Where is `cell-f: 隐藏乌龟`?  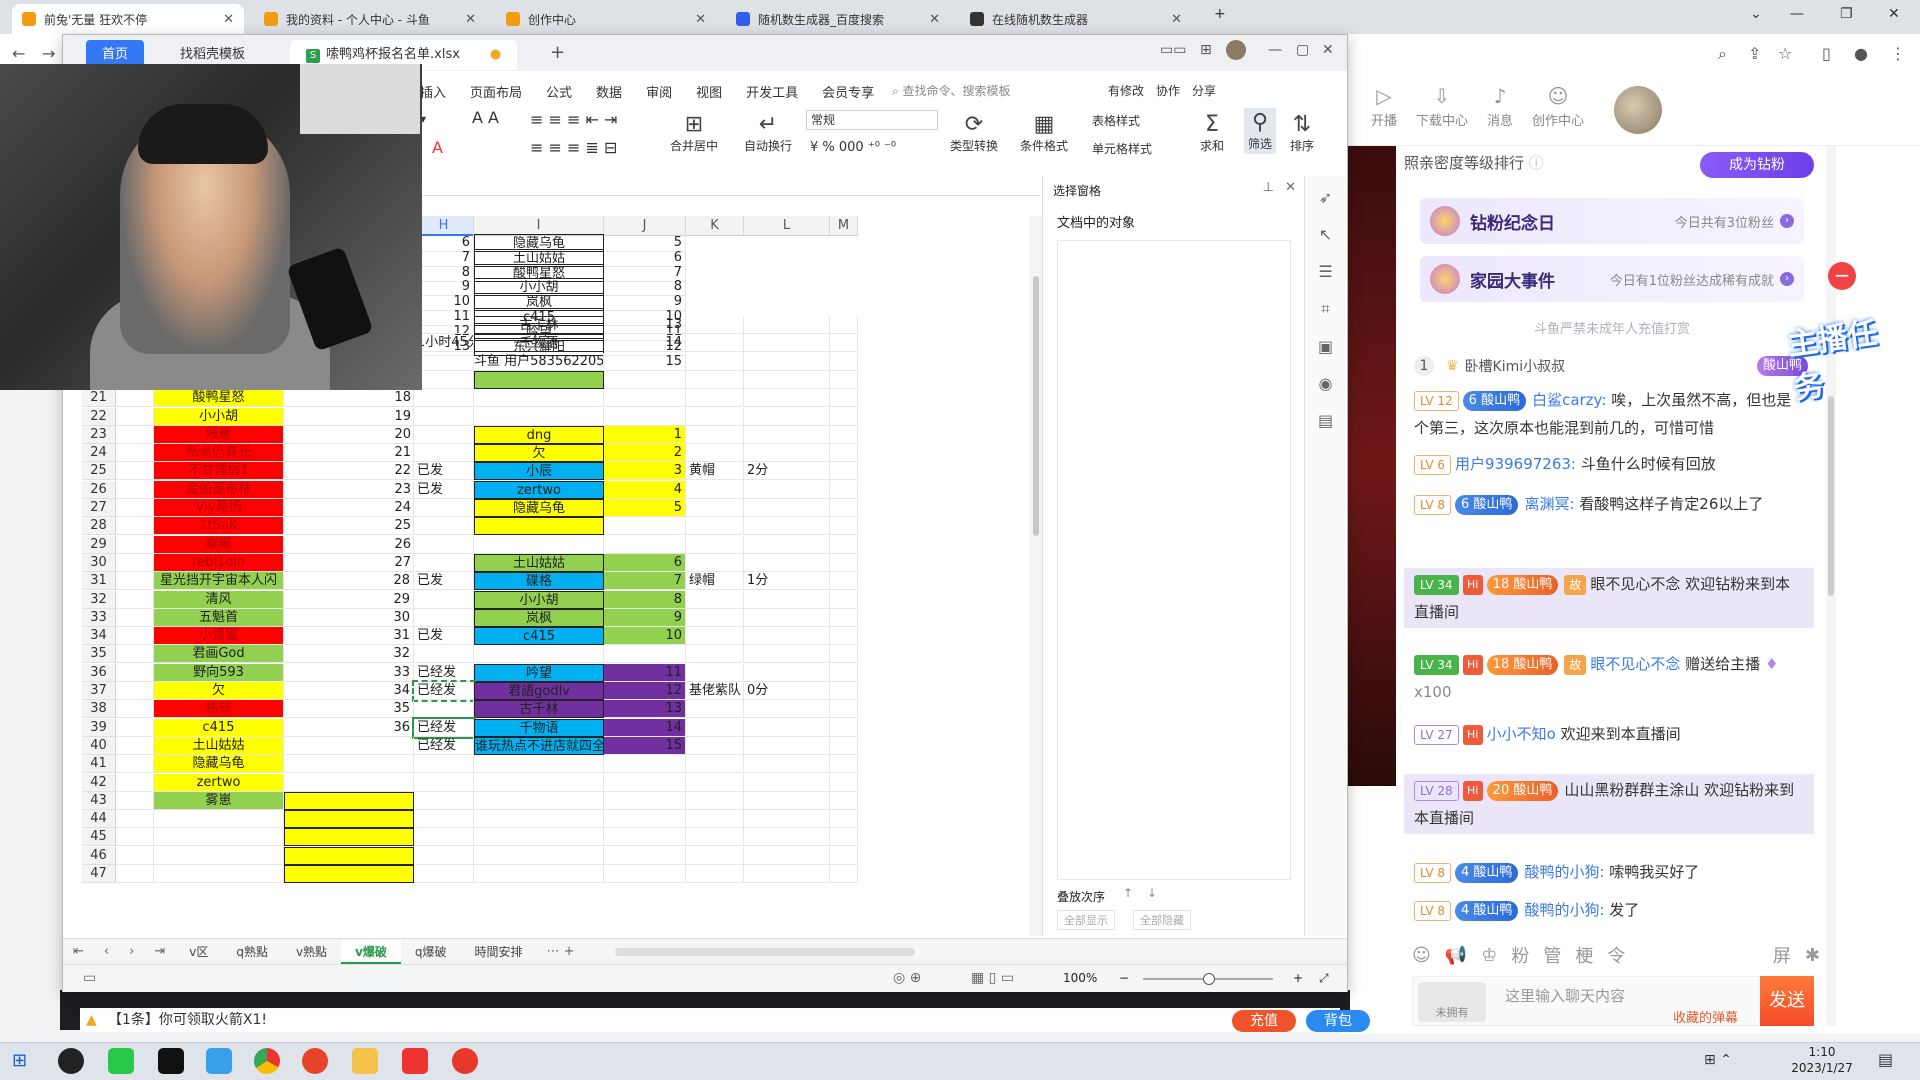 cell-f: 隐藏乌龟 is located at coordinates (219, 764).